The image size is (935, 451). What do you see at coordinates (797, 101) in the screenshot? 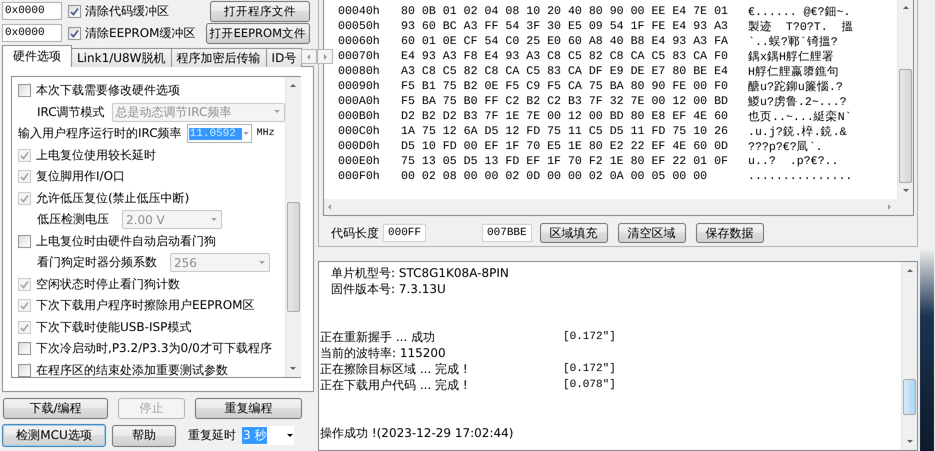
I see `hex-text: 鯼u?虏鲁.2~...?` at bounding box center [797, 101].